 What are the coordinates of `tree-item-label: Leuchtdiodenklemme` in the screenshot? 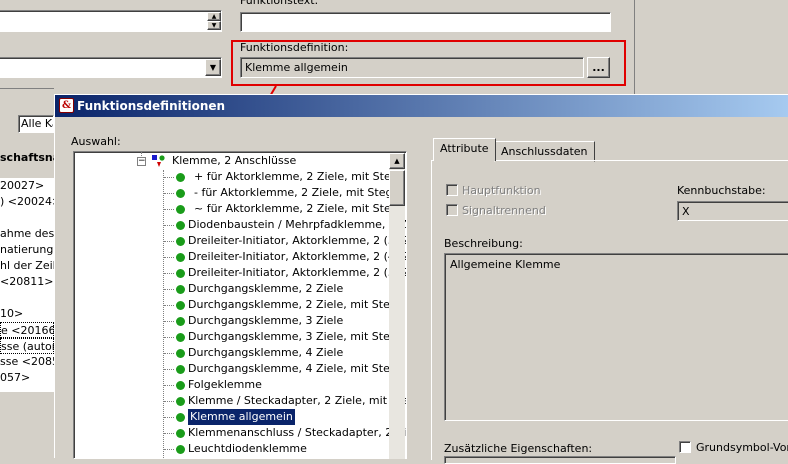 It's located at (247, 448).